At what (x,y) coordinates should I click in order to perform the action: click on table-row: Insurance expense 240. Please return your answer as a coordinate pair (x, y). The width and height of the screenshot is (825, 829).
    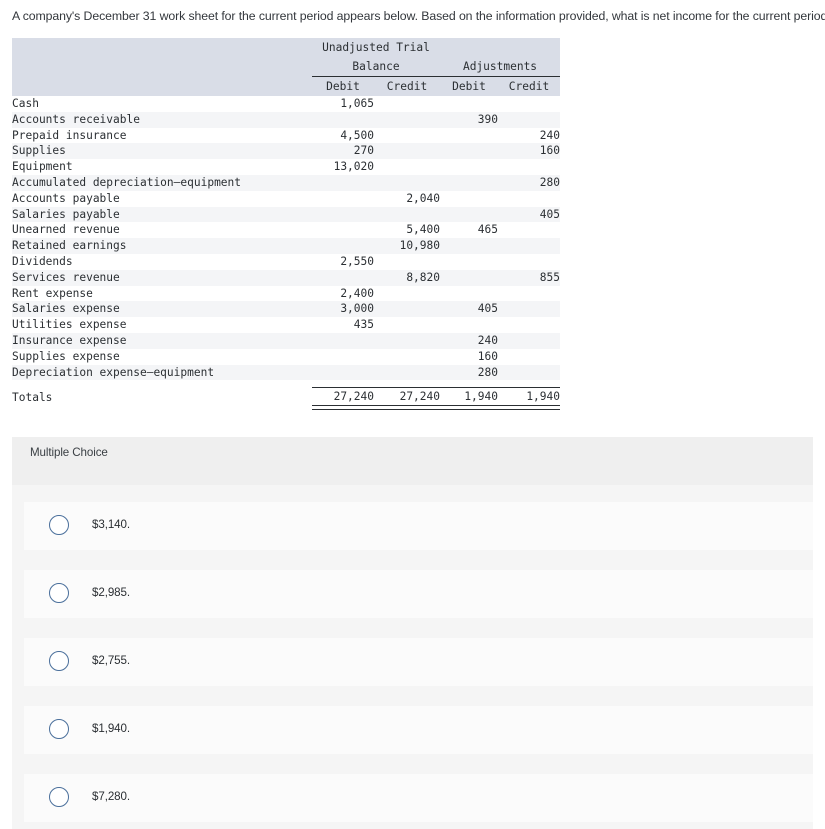
    Looking at the image, I should click on (286, 340).